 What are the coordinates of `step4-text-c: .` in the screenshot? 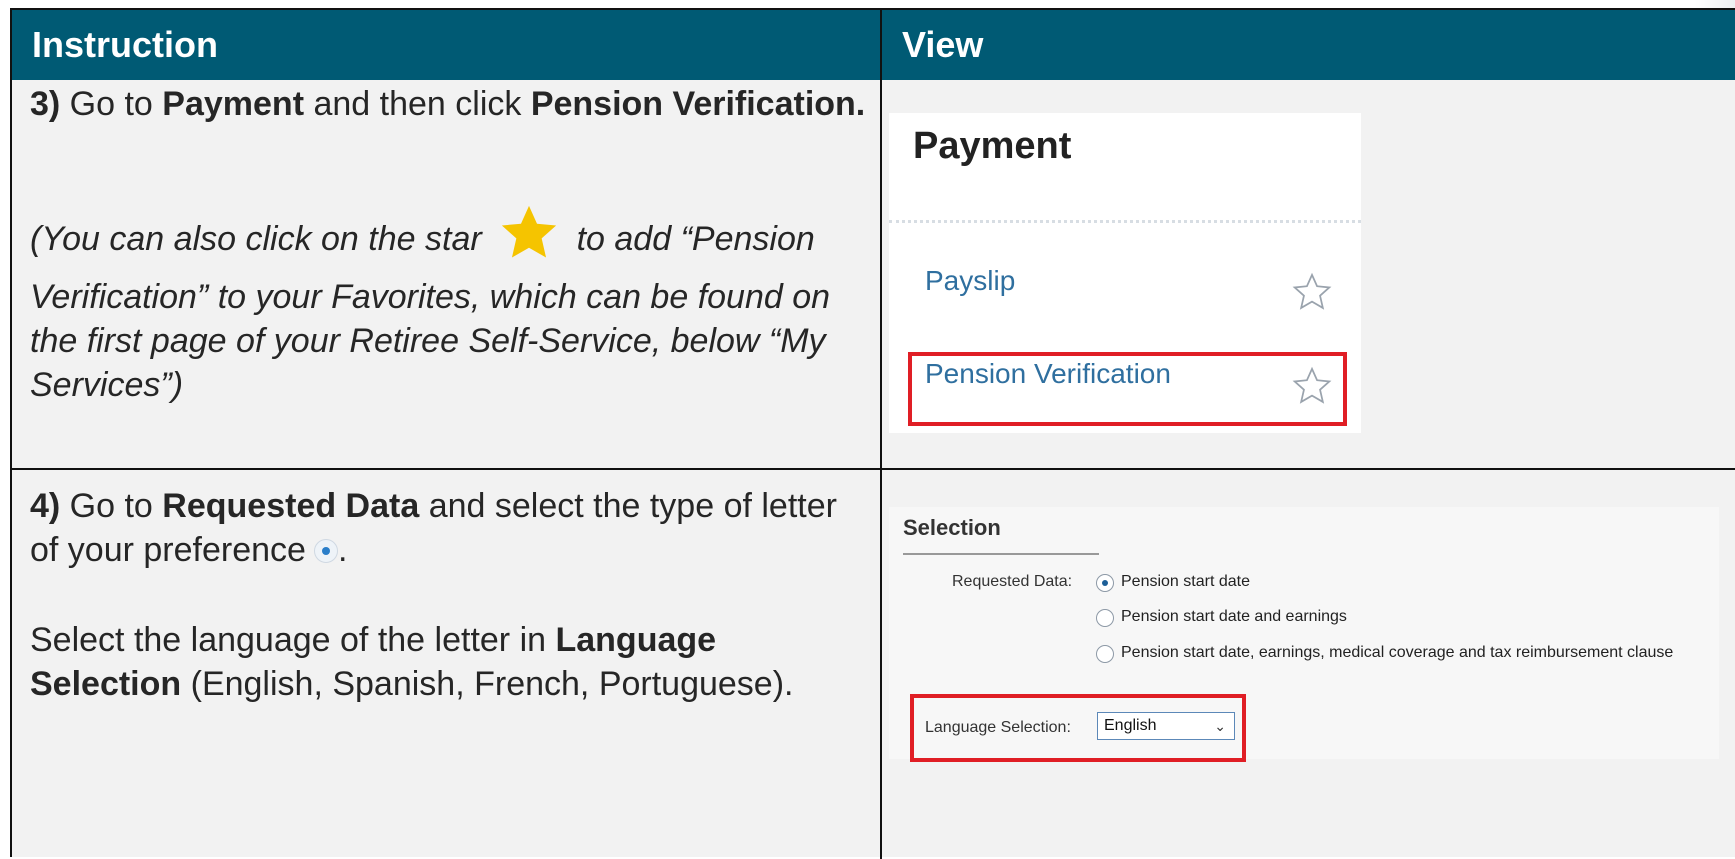 It's located at (342, 550).